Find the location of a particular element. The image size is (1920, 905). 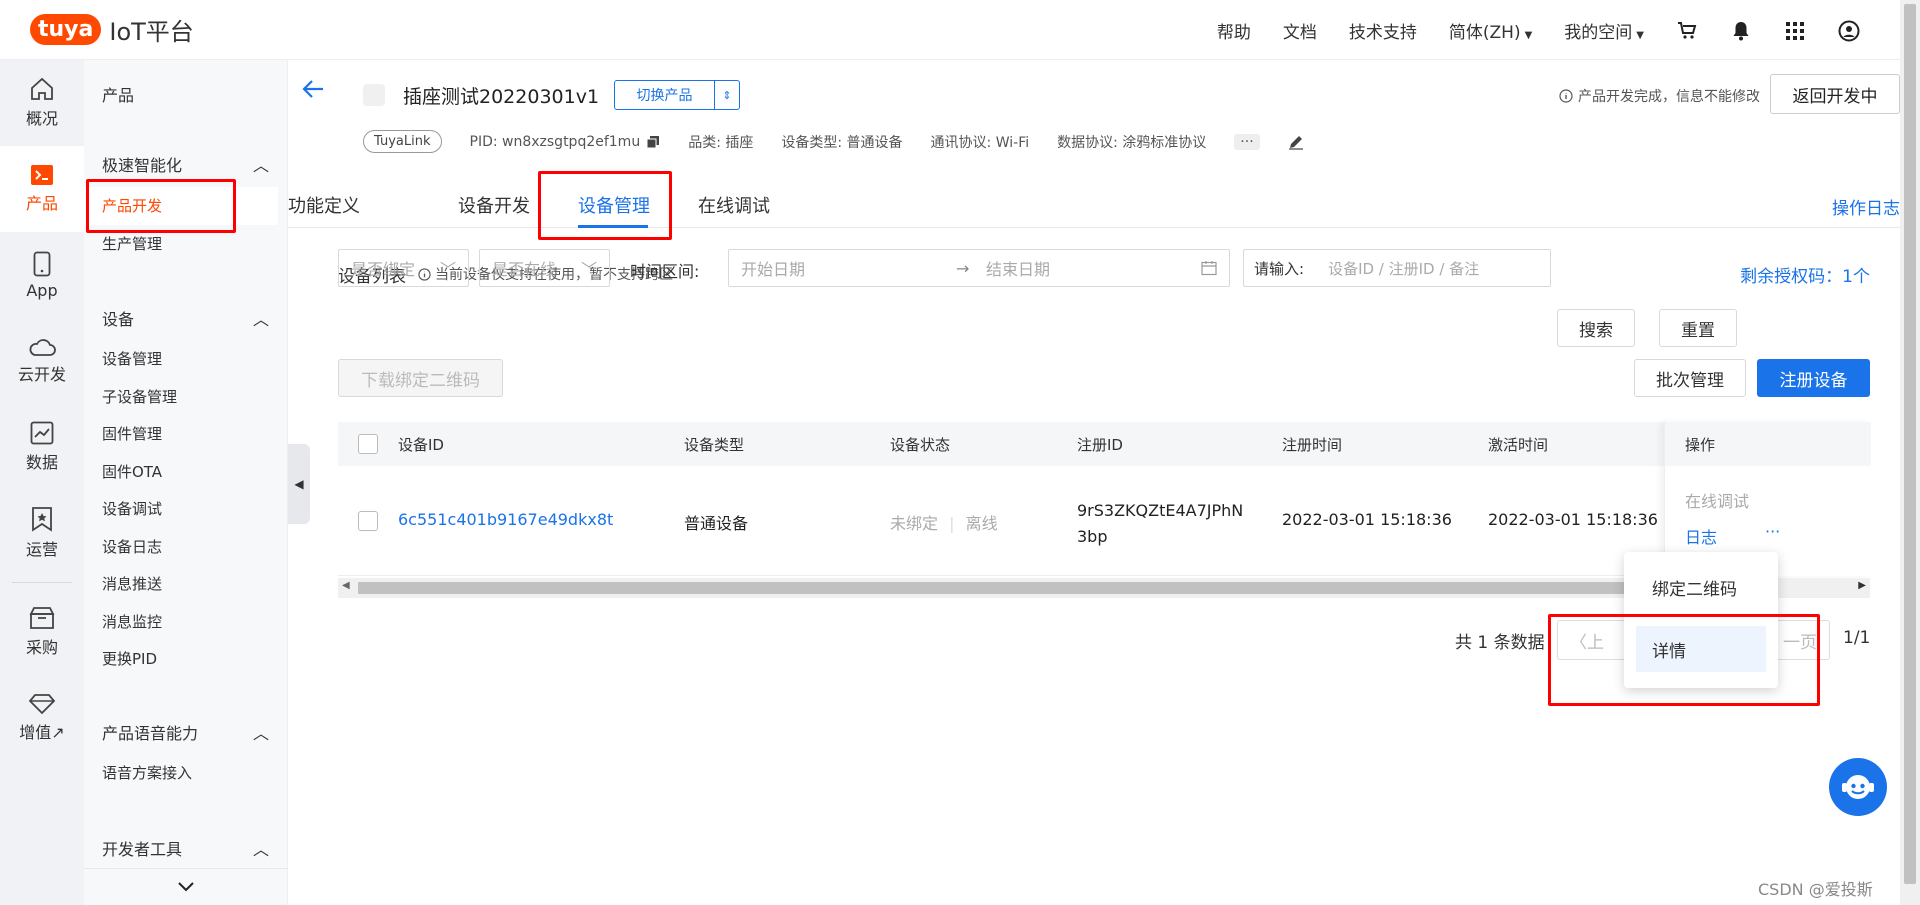

link-tag: TuyaLink is located at coordinates (402, 141).